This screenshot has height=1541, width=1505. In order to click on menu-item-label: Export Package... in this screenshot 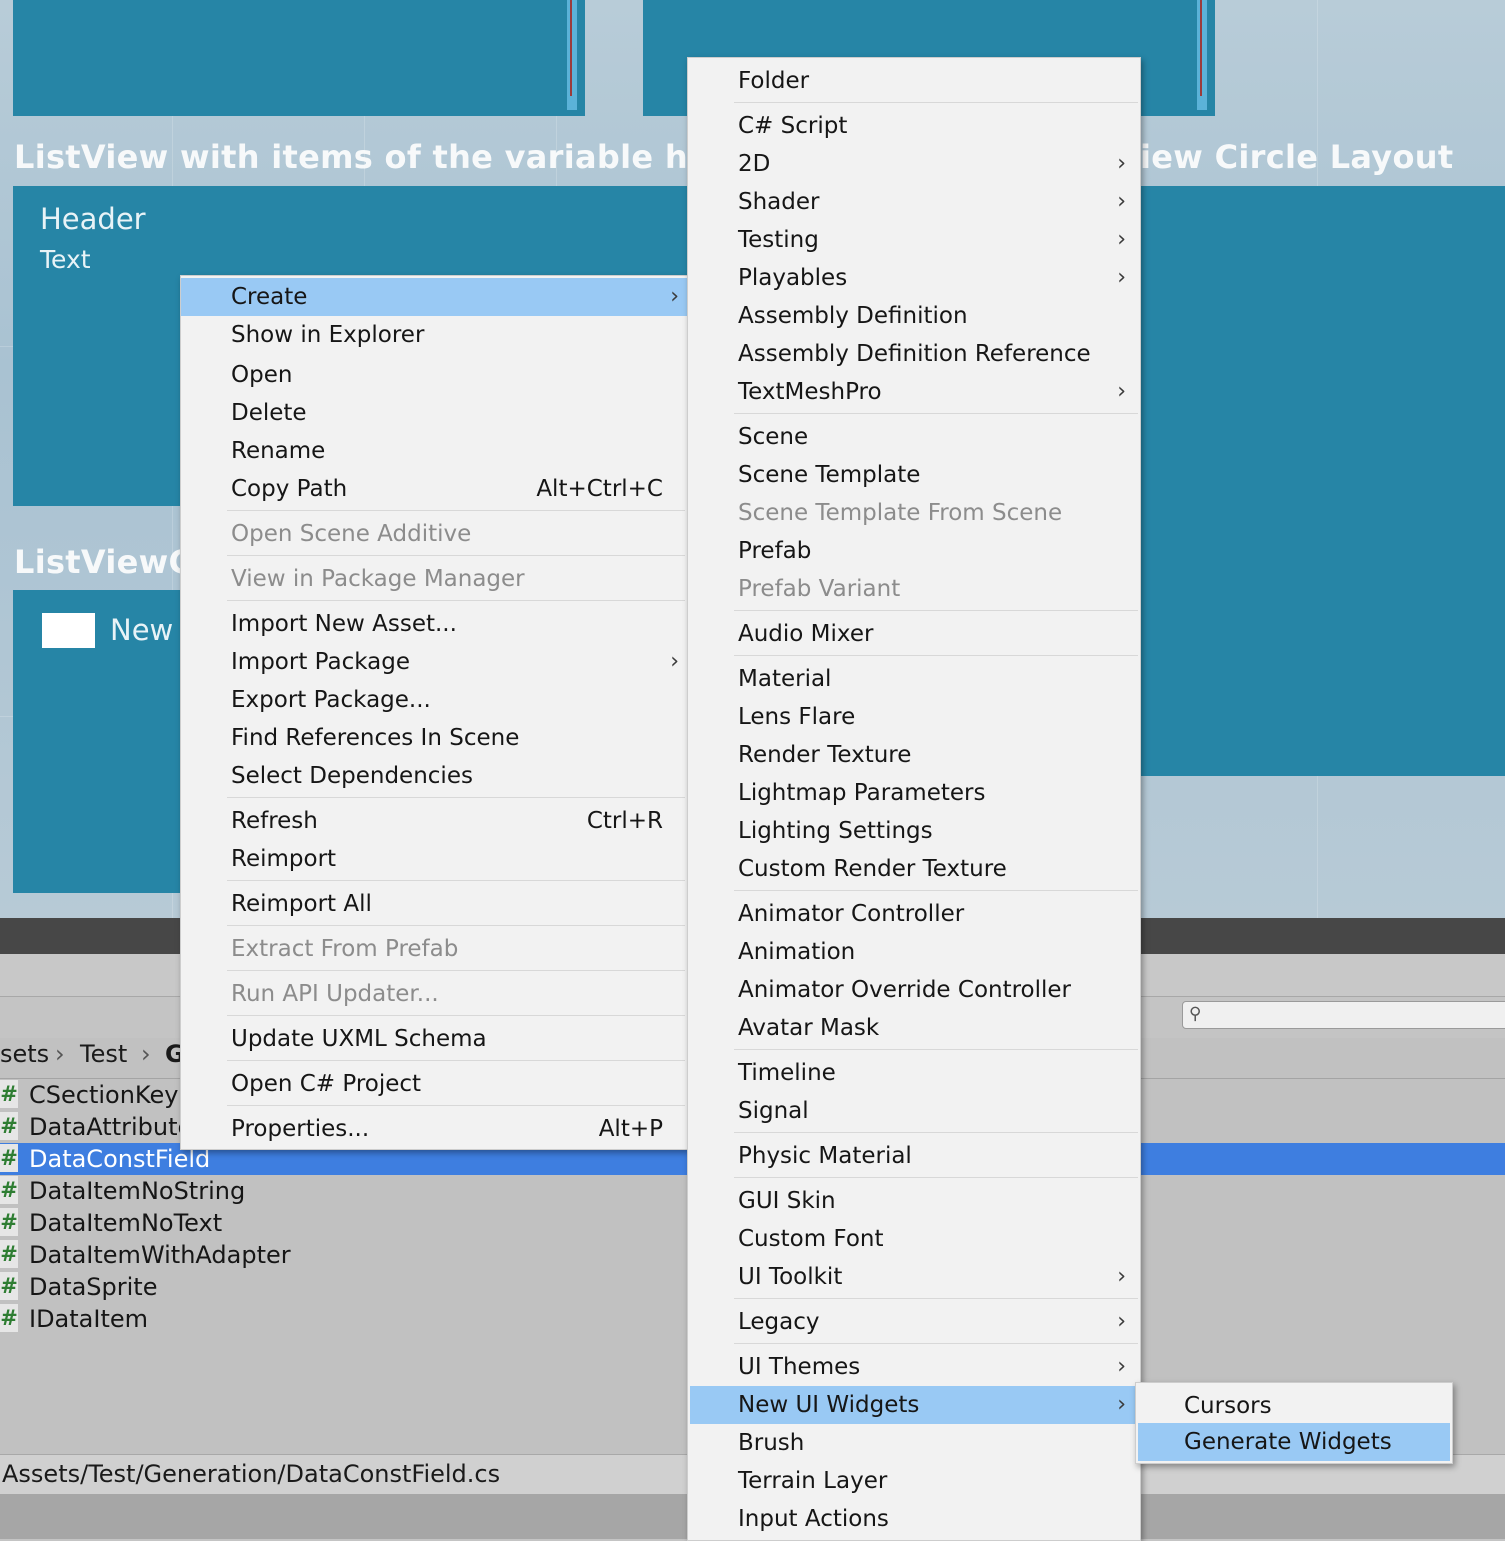, I will do `click(331, 700)`.